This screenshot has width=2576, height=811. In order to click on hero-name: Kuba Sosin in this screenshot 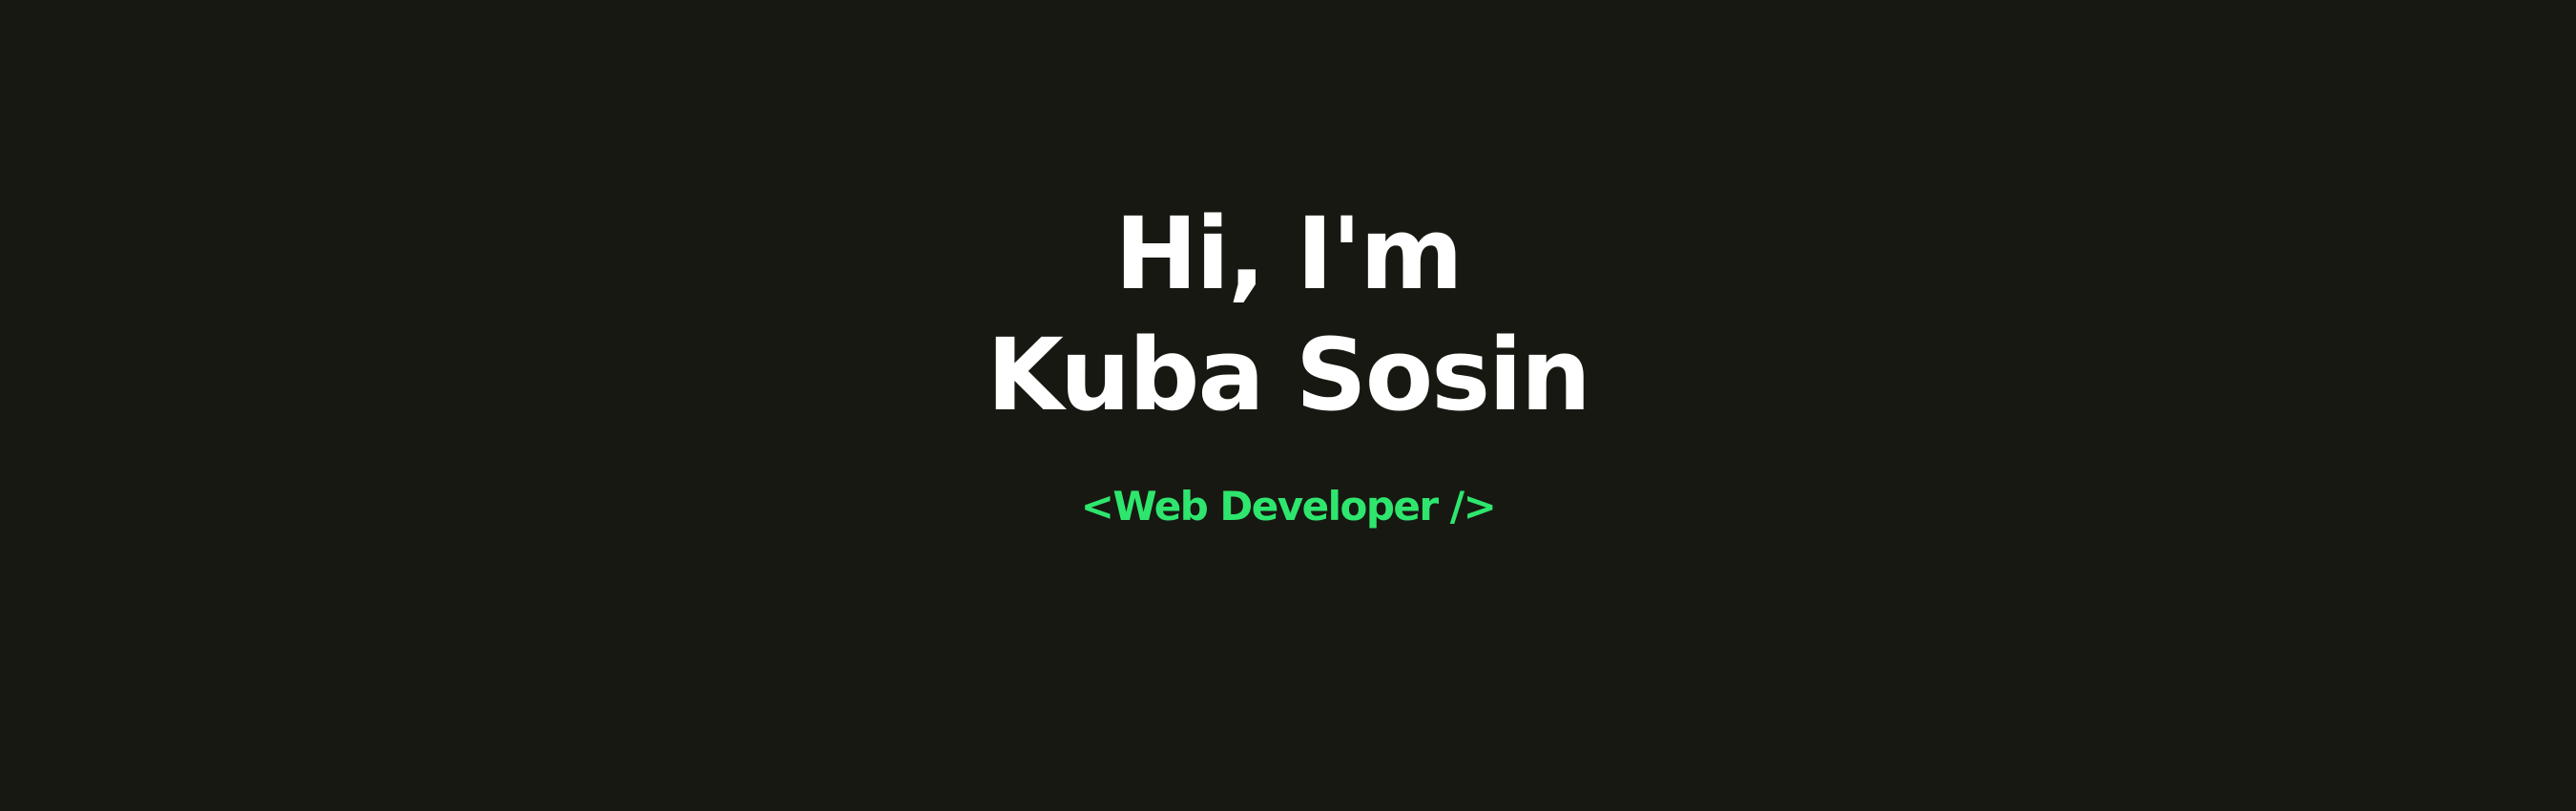, I will do `click(1289, 375)`.